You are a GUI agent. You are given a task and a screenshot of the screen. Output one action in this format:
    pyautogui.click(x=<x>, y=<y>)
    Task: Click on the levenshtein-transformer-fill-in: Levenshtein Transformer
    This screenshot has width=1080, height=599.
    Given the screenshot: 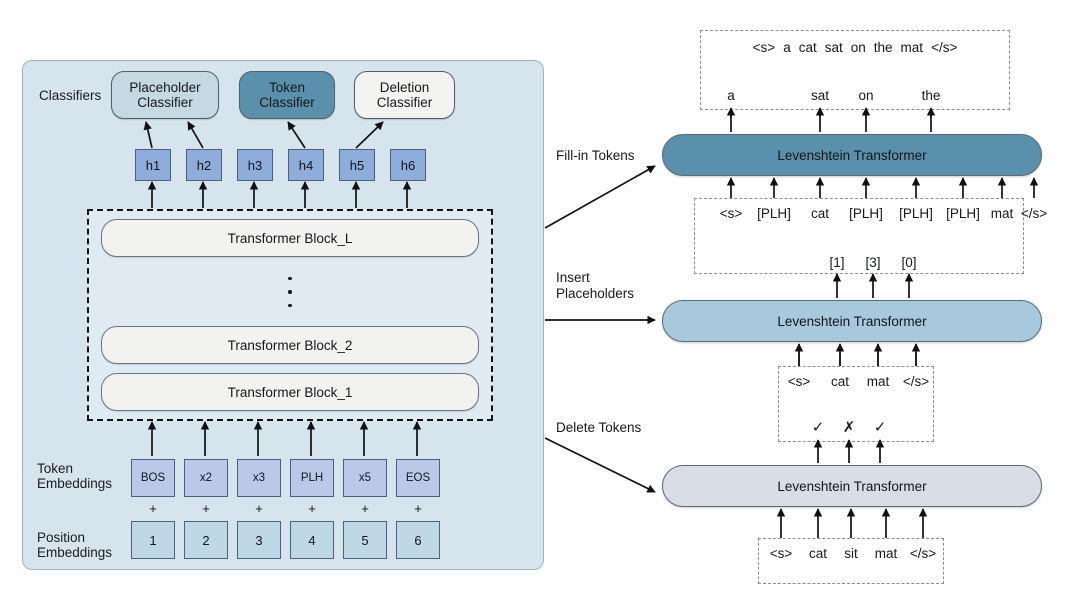 What is the action you would take?
    pyautogui.click(x=852, y=155)
    